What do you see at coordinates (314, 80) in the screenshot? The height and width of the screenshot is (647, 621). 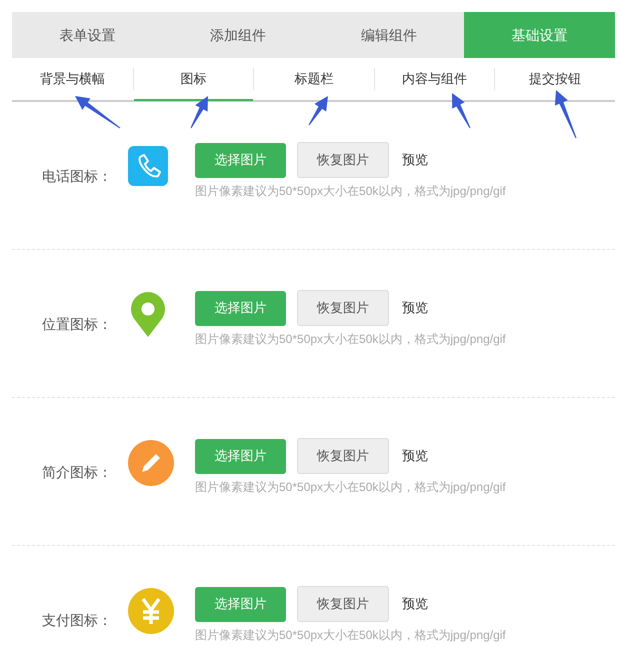 I see `sub-tab: 标题栏` at bounding box center [314, 80].